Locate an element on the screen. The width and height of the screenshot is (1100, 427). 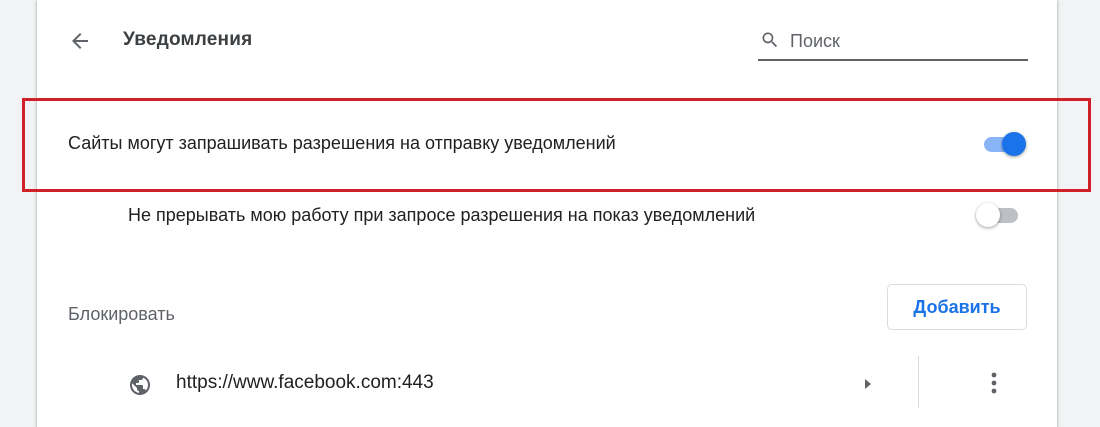
page-title: Уведомления is located at coordinates (188, 39).